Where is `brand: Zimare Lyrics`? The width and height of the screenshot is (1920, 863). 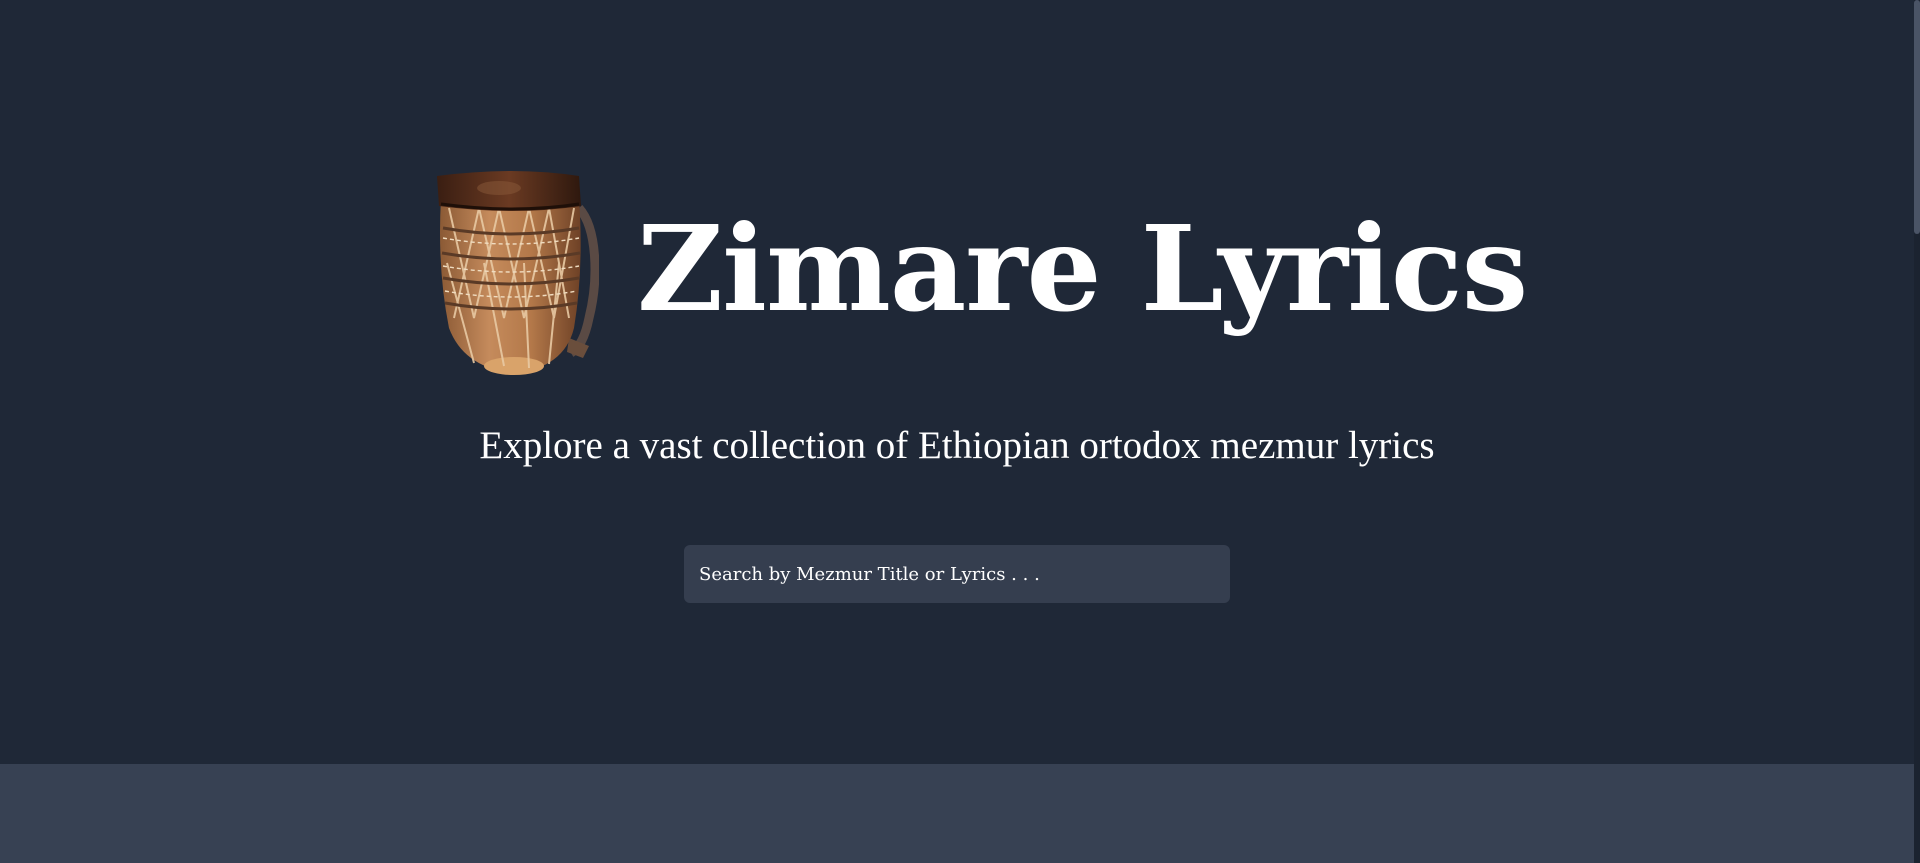 brand: Zimare Lyrics is located at coordinates (978, 273).